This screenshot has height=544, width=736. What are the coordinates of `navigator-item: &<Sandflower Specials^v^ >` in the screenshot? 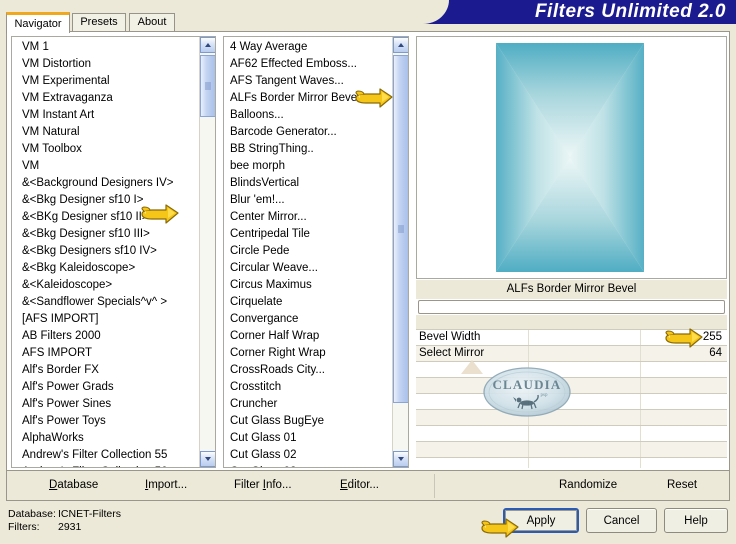 It's located at (105, 302).